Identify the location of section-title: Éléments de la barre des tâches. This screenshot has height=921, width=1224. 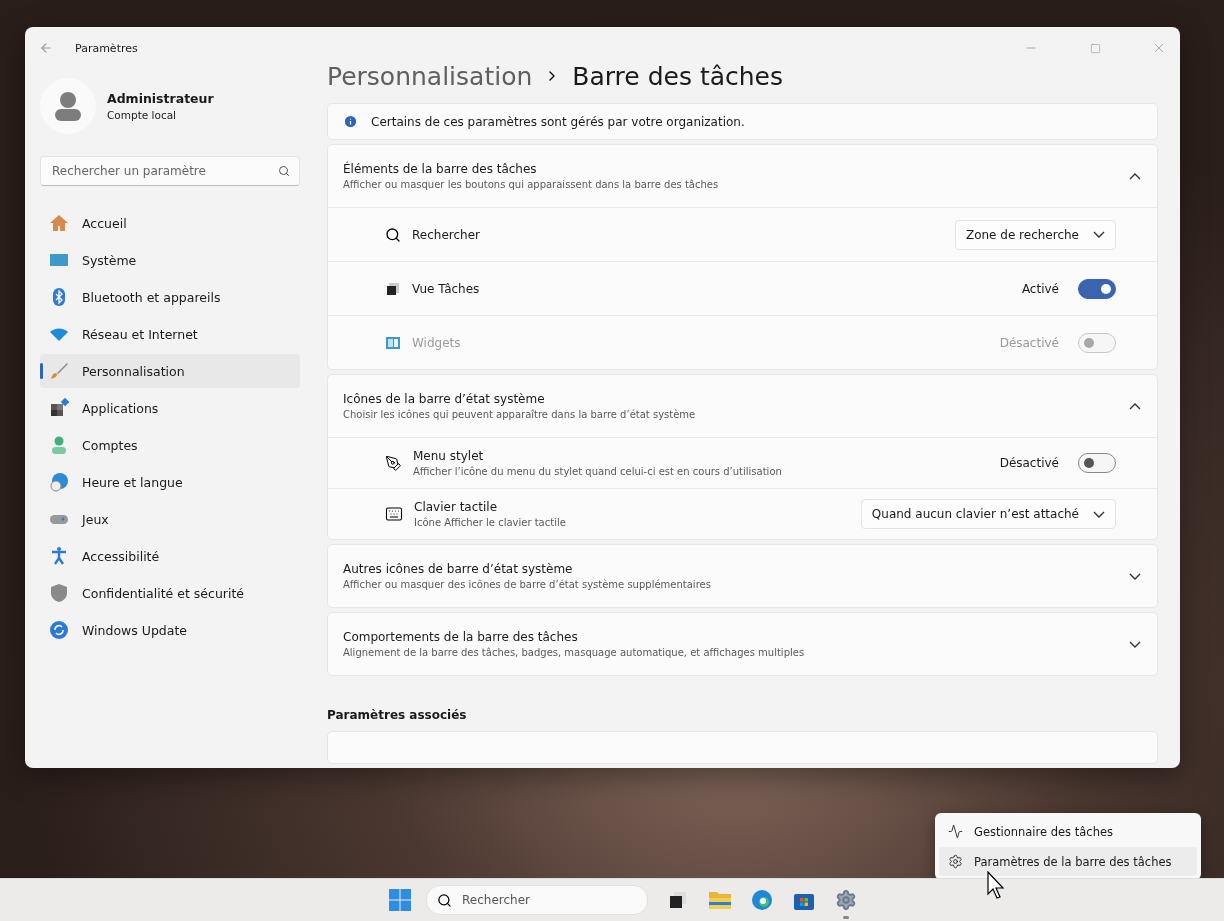
(440, 169).